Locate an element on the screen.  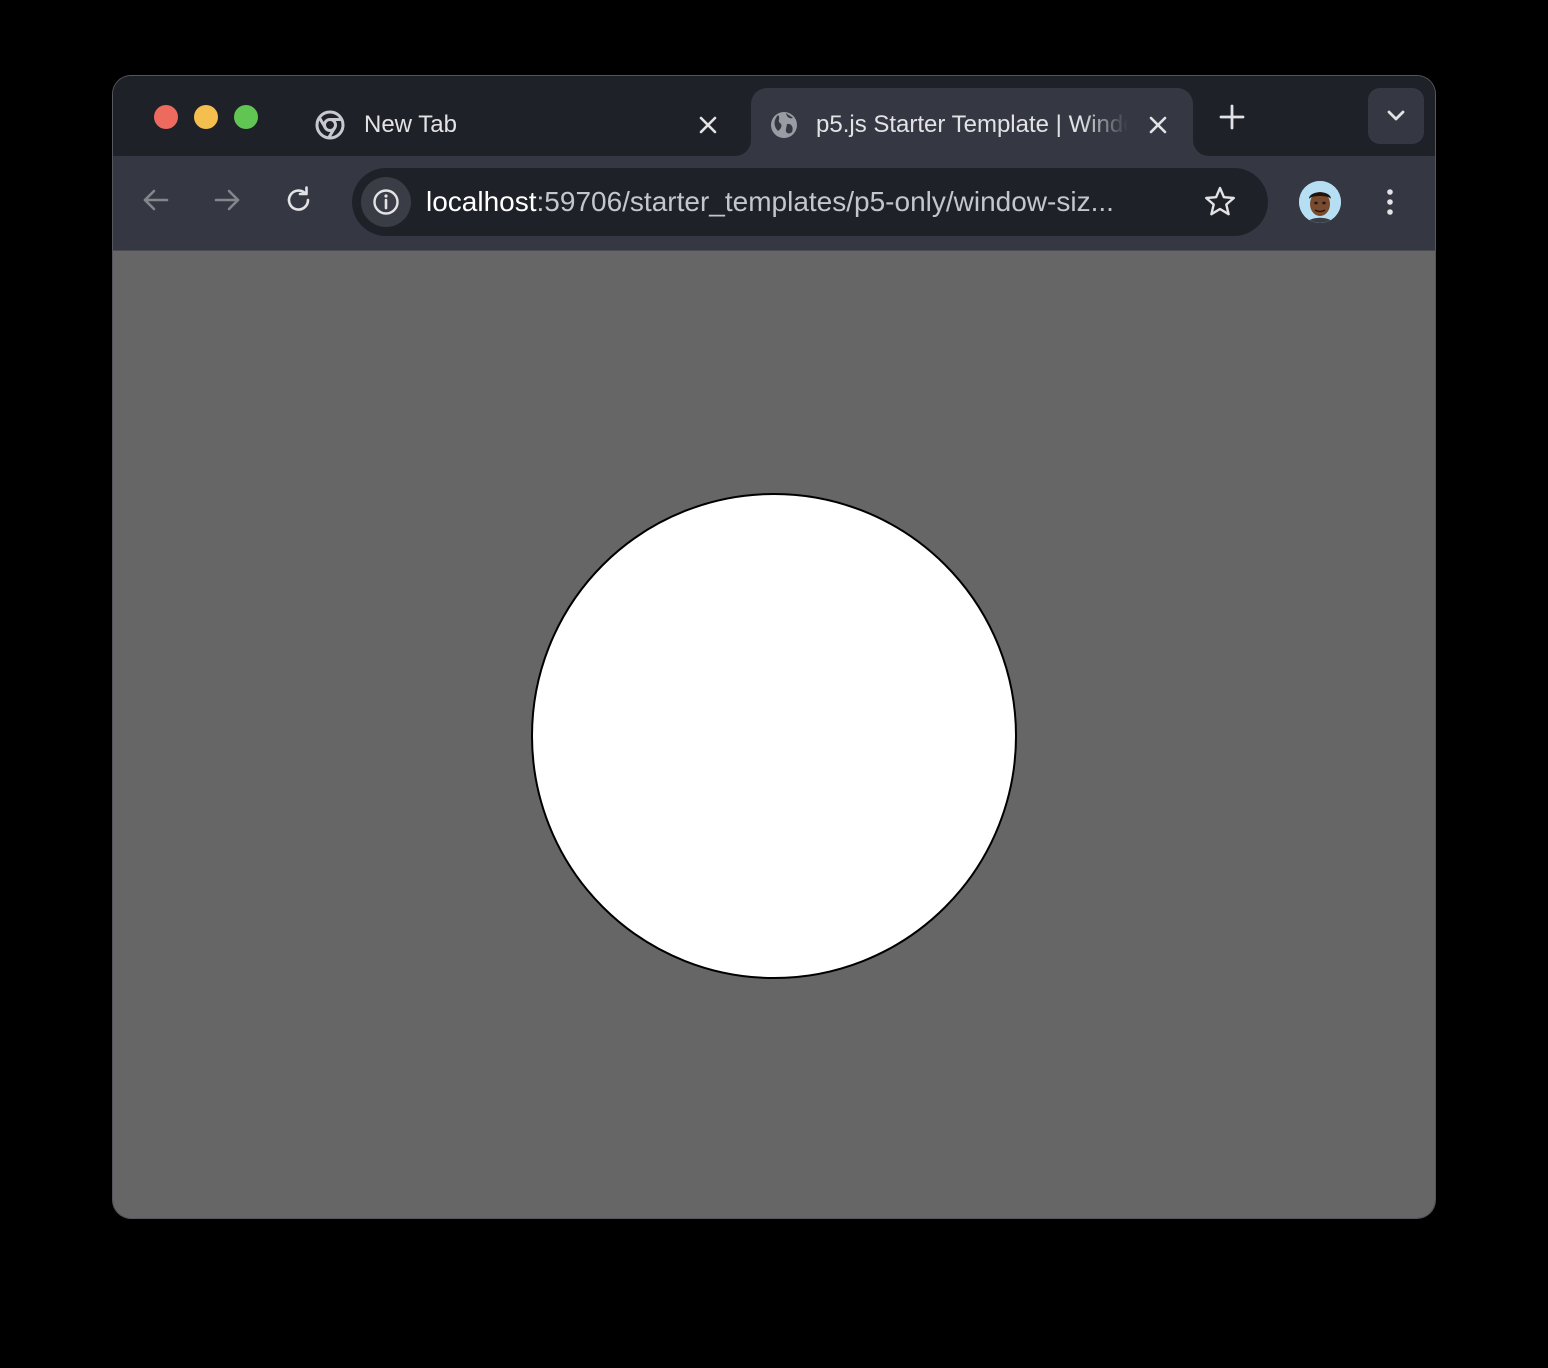
profile-avatar-icon is located at coordinates (1320, 202).